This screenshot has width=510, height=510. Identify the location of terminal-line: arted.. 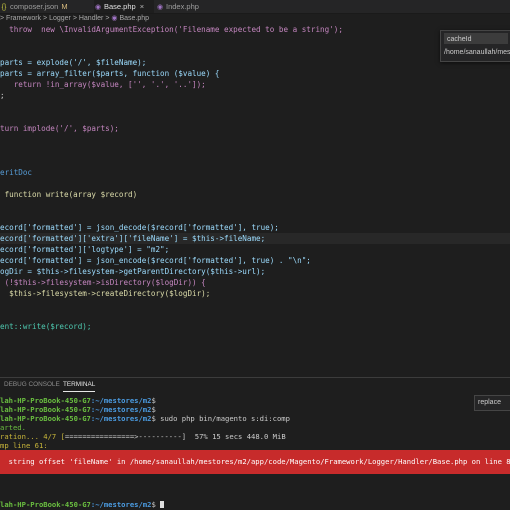
(13, 427).